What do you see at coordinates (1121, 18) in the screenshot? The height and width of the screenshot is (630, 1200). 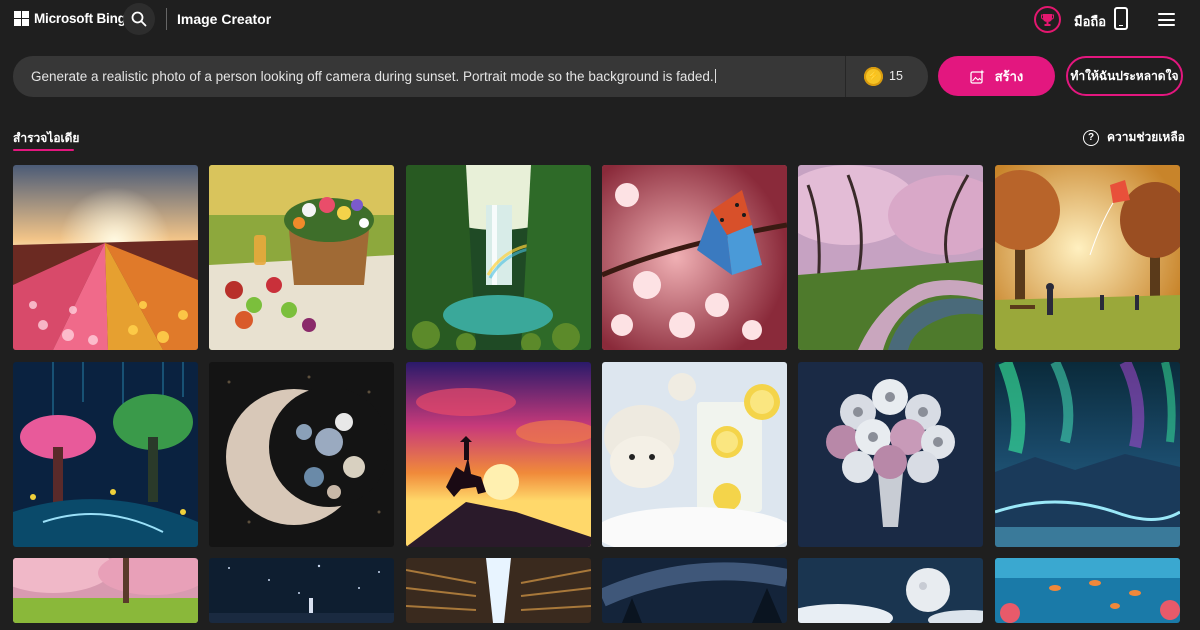 I see `phone-icon` at bounding box center [1121, 18].